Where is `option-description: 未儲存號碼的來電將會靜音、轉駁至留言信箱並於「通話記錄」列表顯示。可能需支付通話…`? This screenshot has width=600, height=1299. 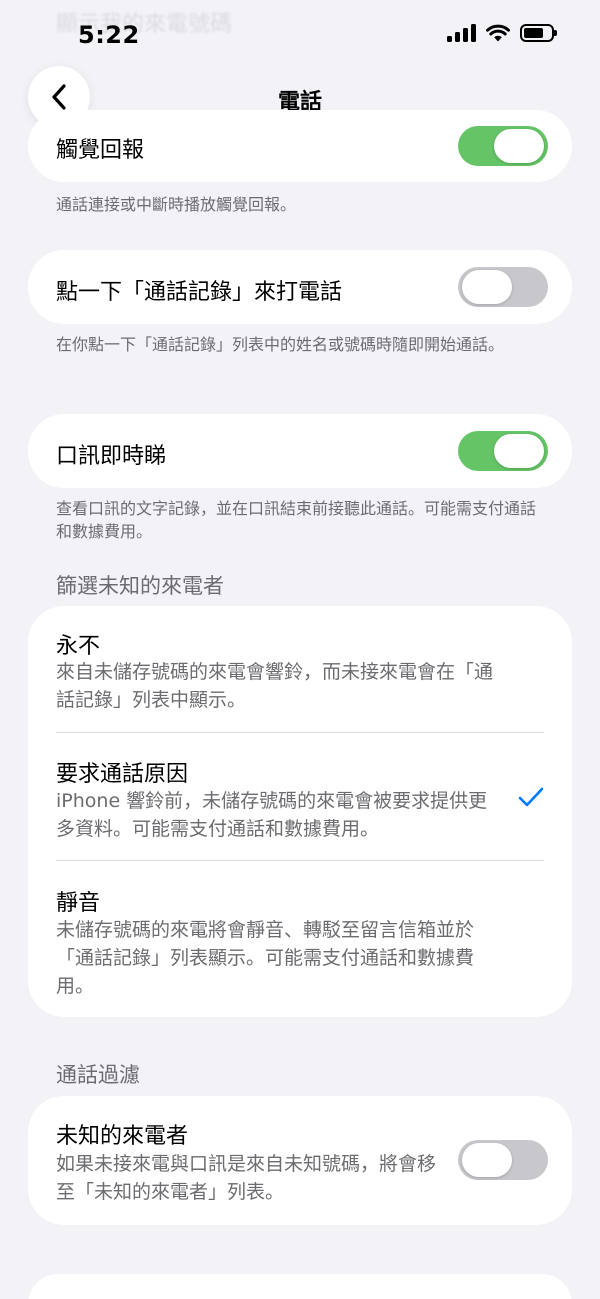
option-description: 未儲存號碼的來電將會靜音、轉駁至留言信箱並於「通話記錄」列表顯示。可能需支付通話… is located at coordinates (265, 958).